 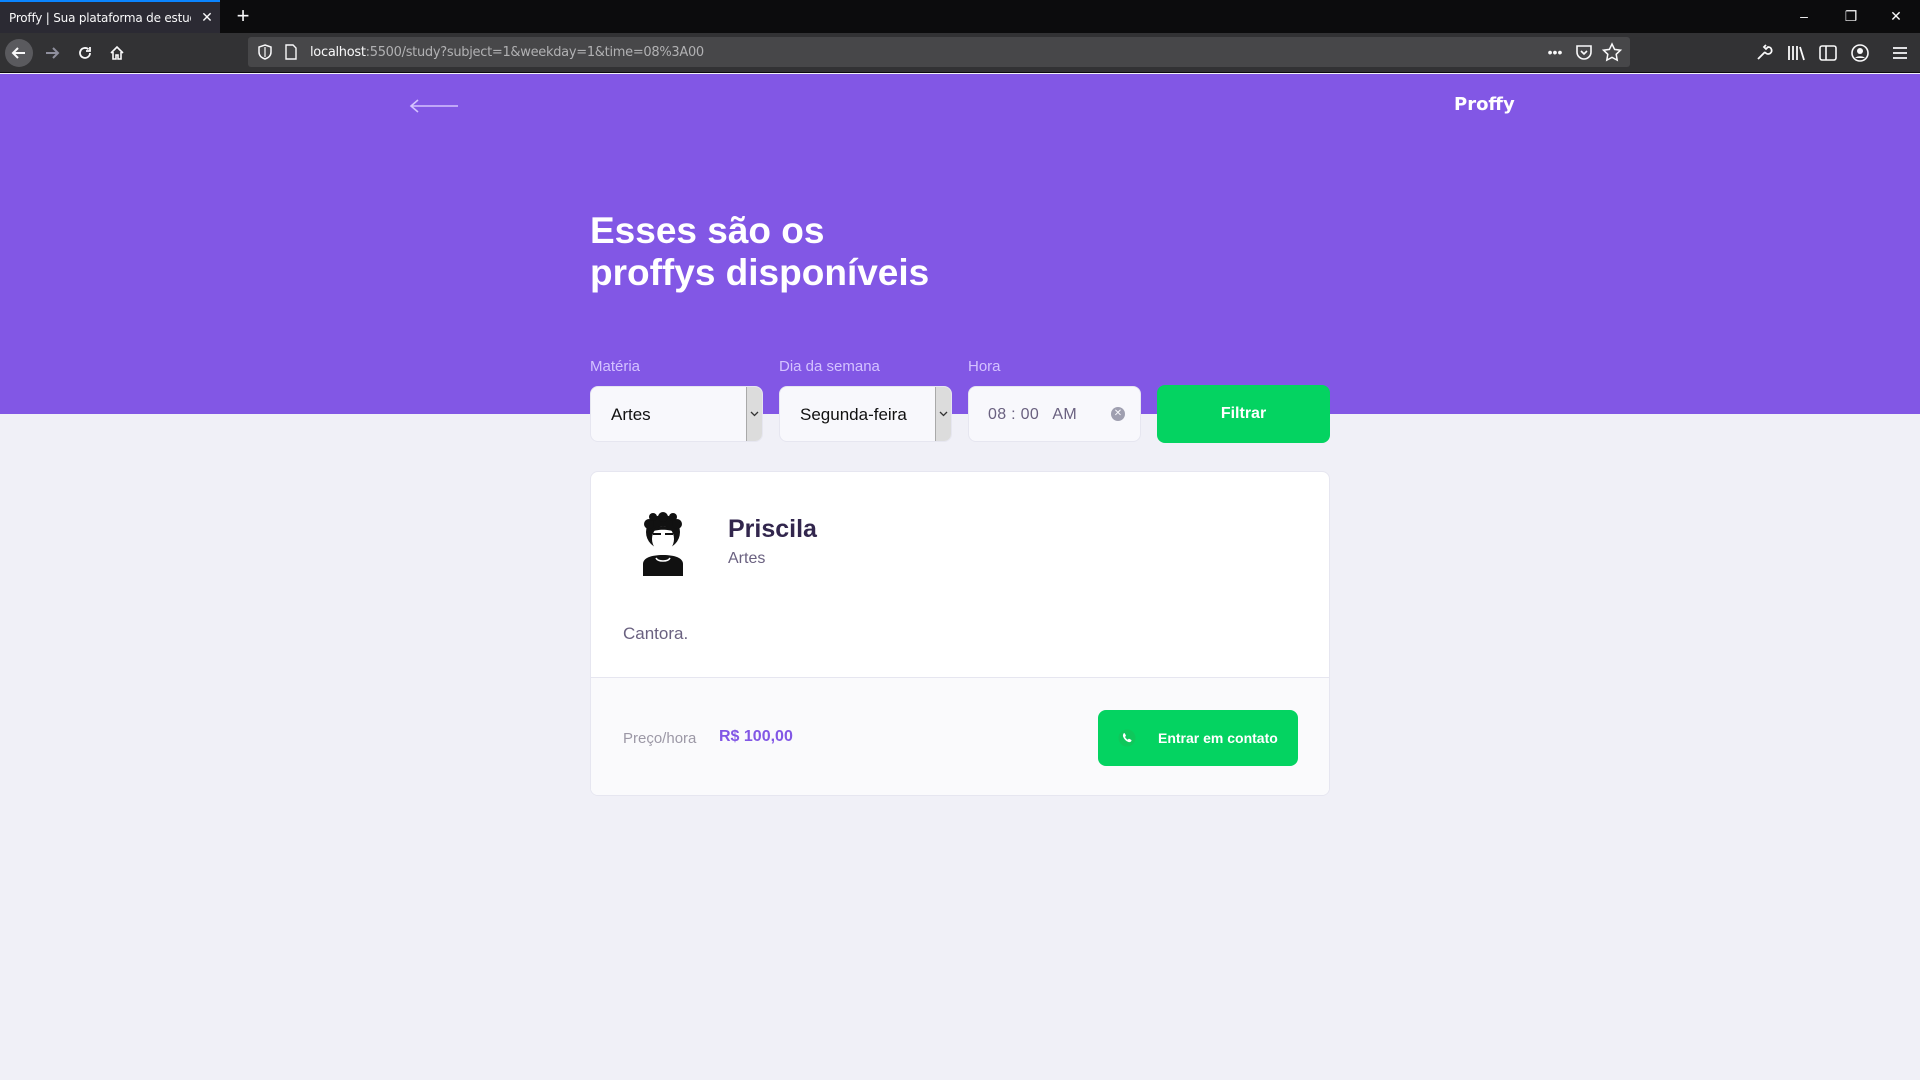 What do you see at coordinates (1555, 52) in the screenshot?
I see `page-actions-icon: •••` at bounding box center [1555, 52].